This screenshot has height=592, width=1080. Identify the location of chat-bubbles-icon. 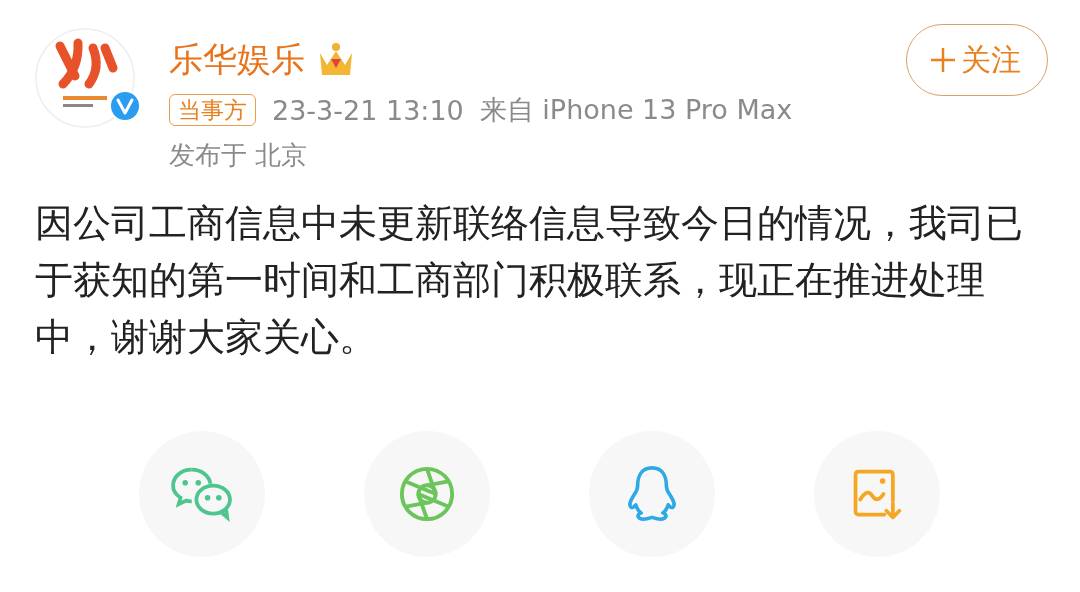
(202, 494).